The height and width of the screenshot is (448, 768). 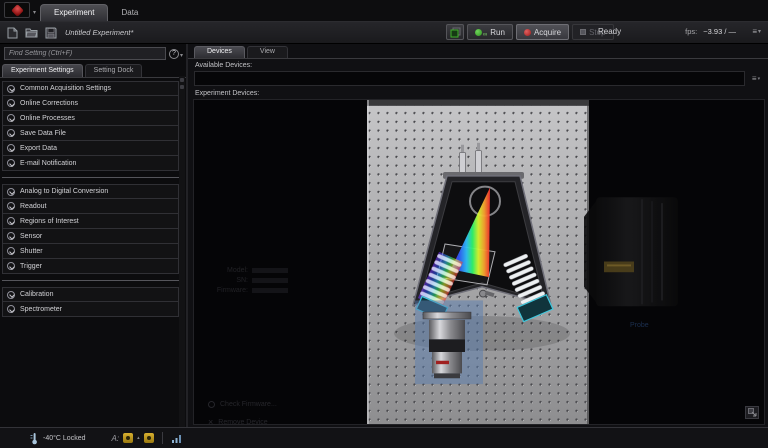 What do you see at coordinates (542, 32) in the screenshot?
I see `acquire-button: Acquire` at bounding box center [542, 32].